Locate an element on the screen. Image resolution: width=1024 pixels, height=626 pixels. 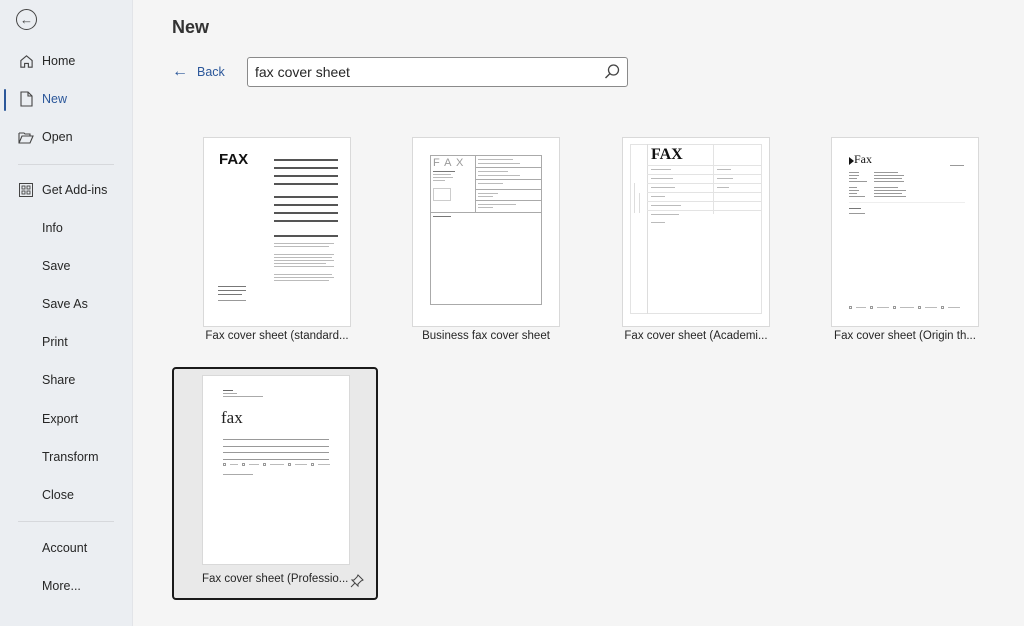
sidebar-item-label: Save As is located at coordinates (65, 304).